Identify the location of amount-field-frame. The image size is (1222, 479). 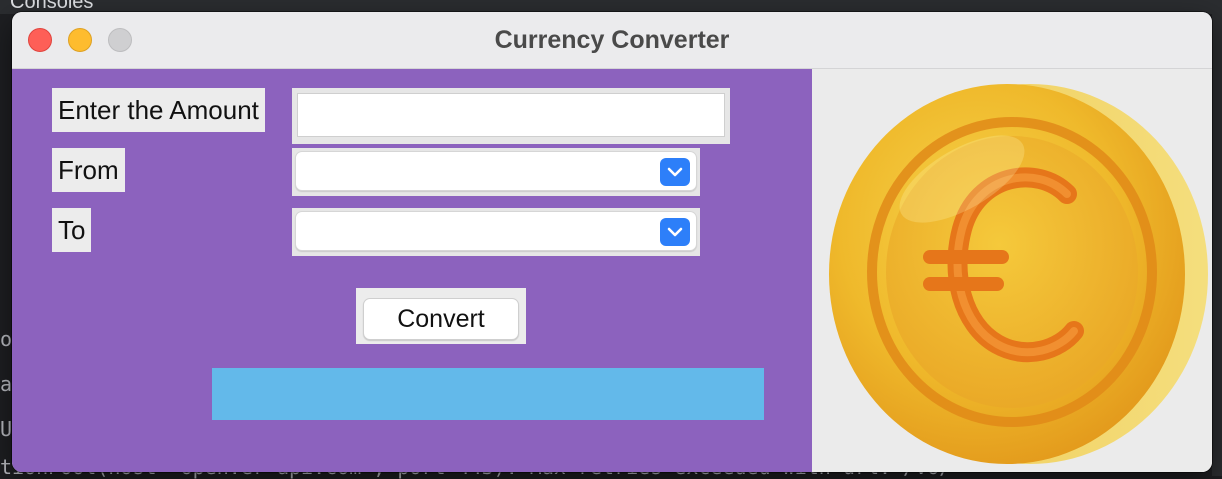
(511, 116).